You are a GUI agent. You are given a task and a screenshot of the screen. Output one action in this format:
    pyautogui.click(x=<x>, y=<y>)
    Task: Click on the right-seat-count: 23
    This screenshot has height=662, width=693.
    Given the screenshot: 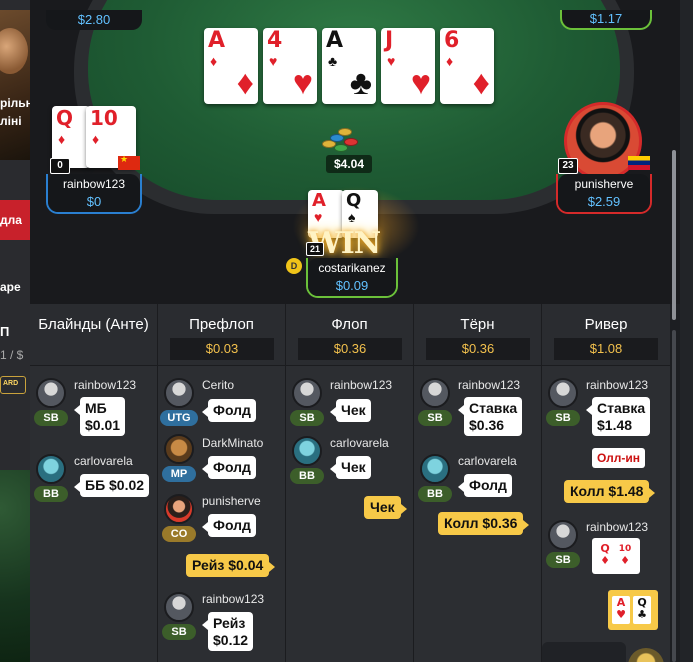 What is the action you would take?
    pyautogui.click(x=568, y=166)
    